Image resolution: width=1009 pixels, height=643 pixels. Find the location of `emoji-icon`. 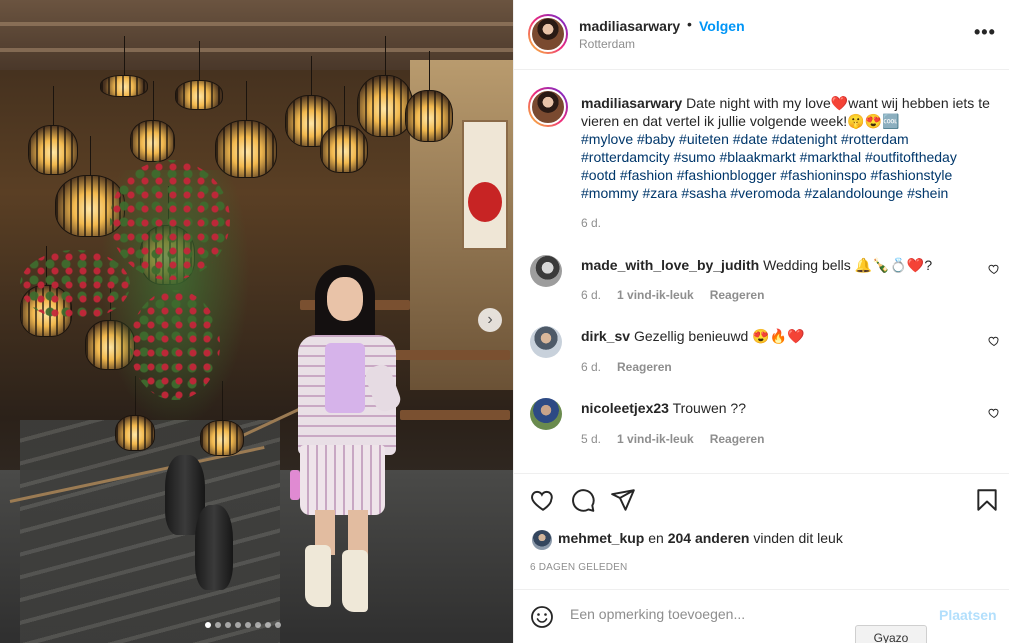

emoji-icon is located at coordinates (542, 617).